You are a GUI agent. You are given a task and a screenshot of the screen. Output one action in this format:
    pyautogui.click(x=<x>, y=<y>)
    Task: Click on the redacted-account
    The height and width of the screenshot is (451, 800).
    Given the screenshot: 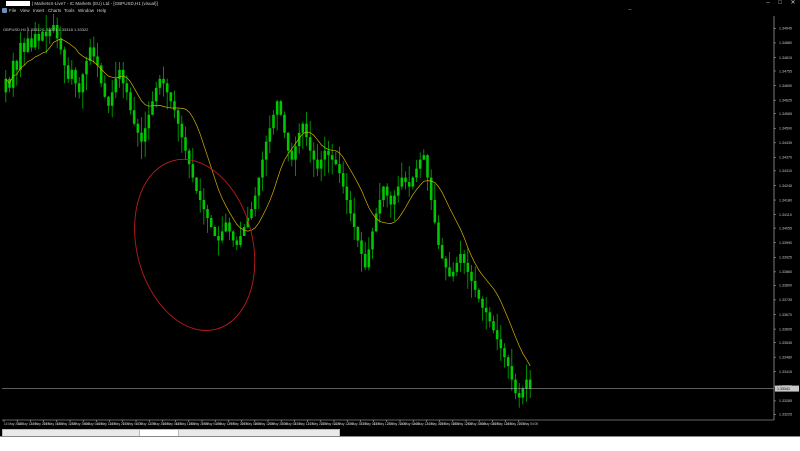 What is the action you would take?
    pyautogui.click(x=18, y=3)
    